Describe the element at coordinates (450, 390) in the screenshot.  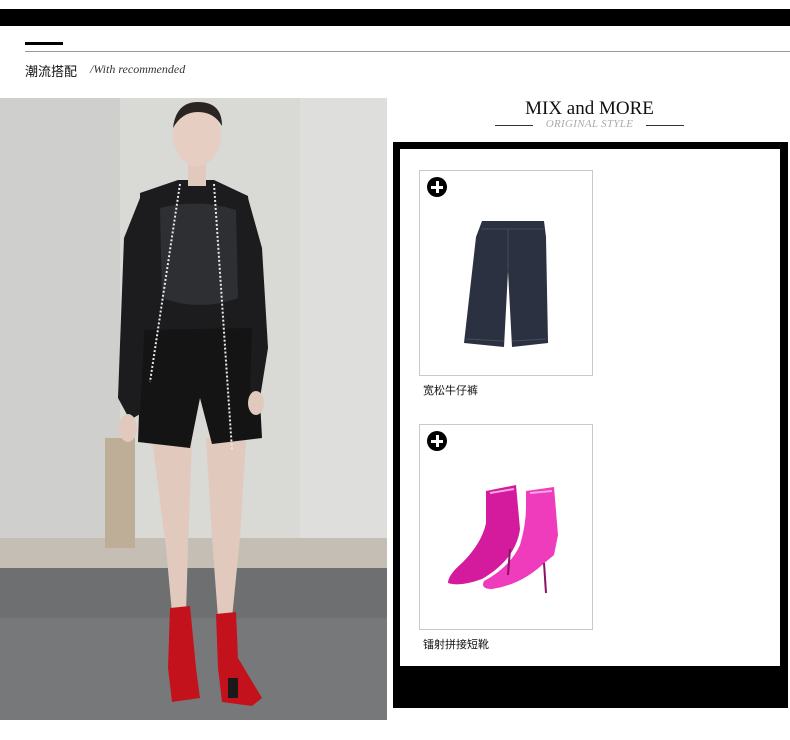
I see `product-name-jeans: 宽松牛仔裤` at that location.